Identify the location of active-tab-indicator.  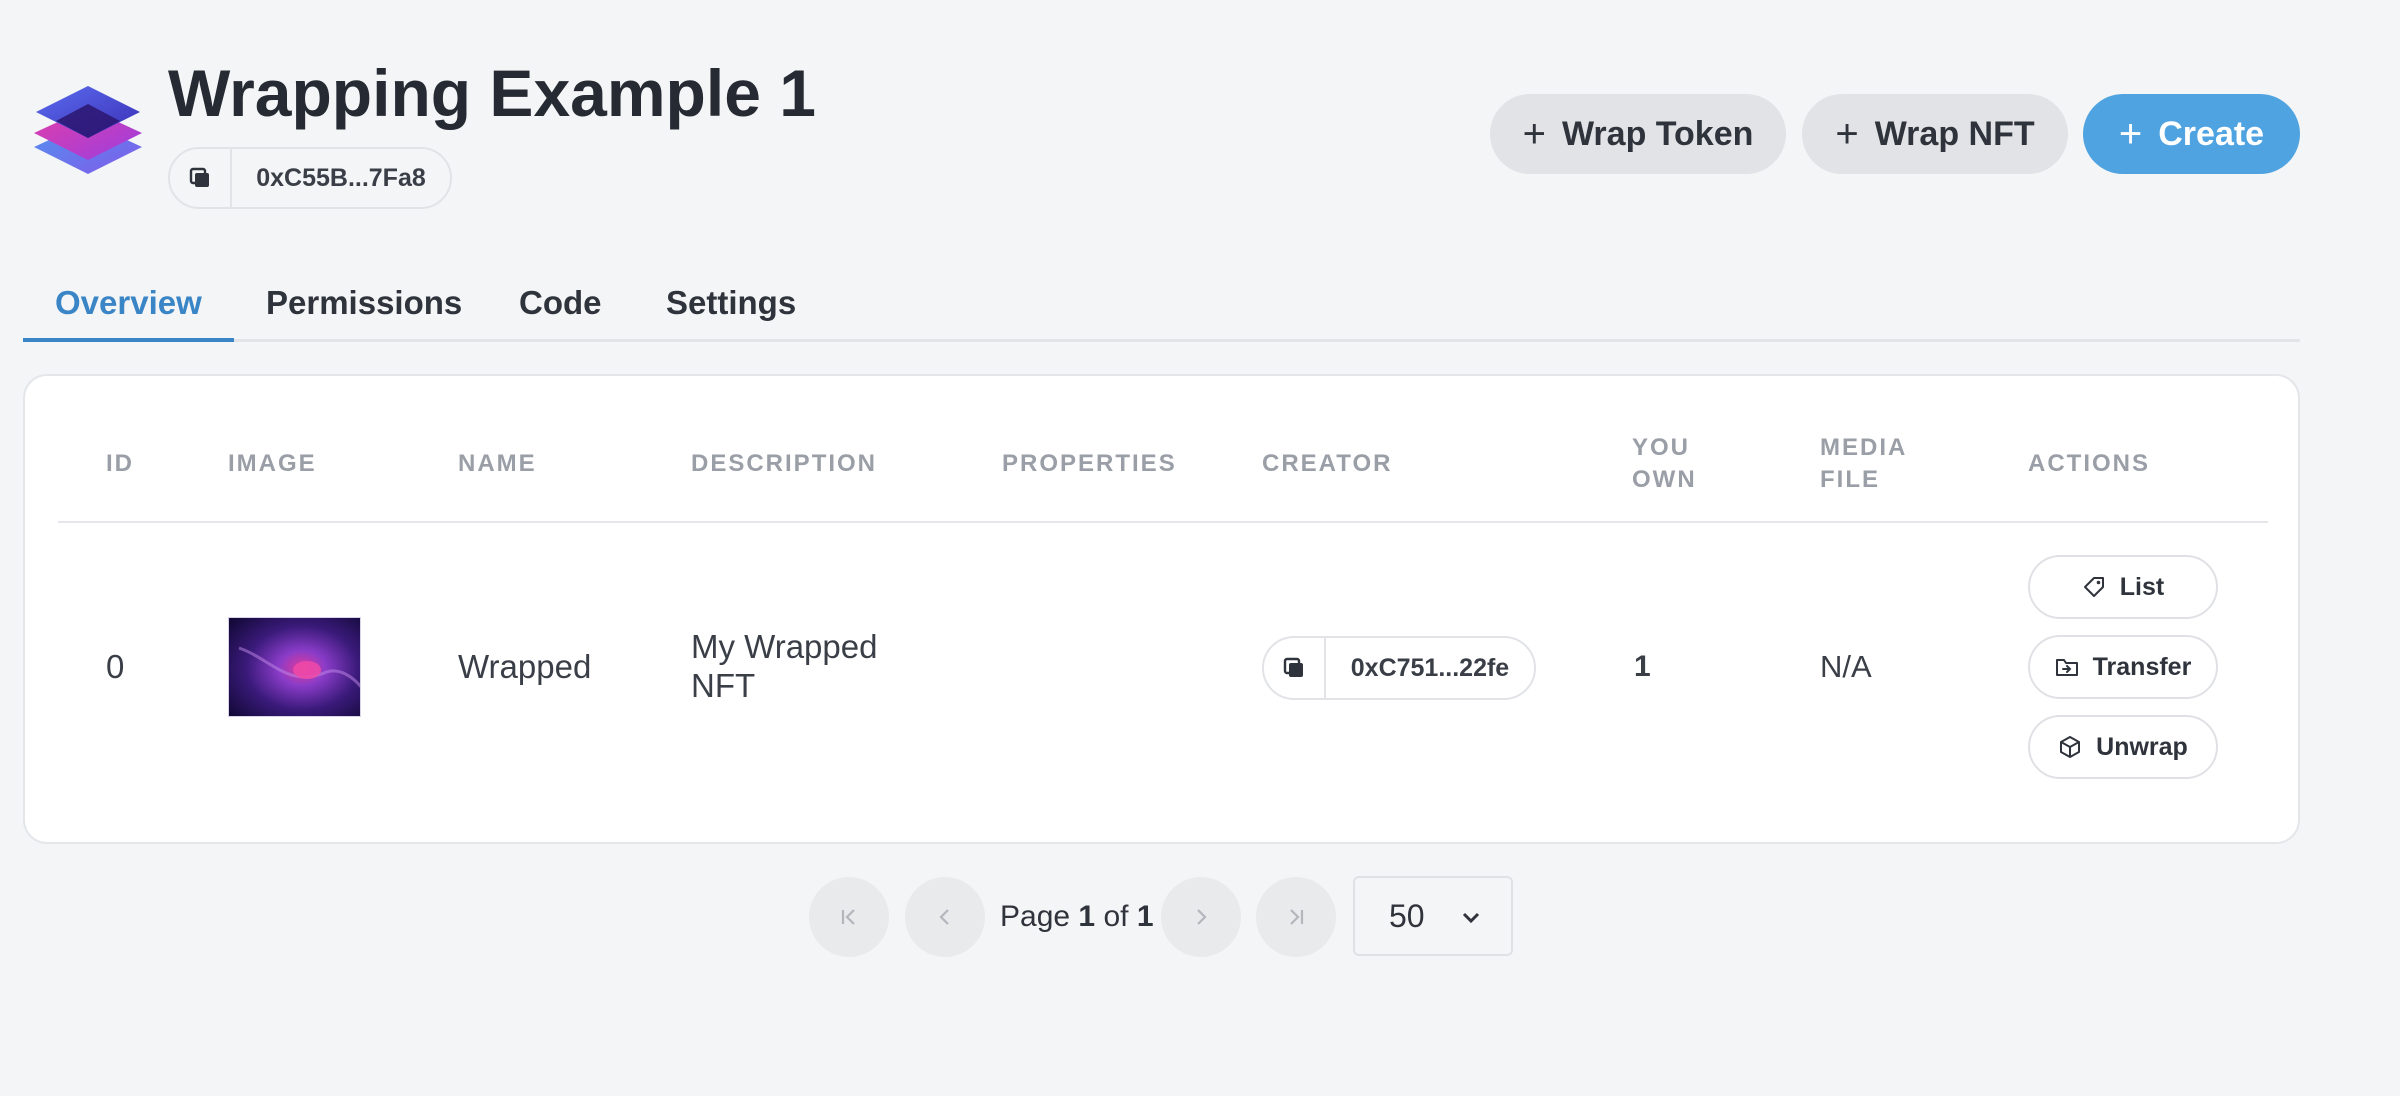
(128, 340).